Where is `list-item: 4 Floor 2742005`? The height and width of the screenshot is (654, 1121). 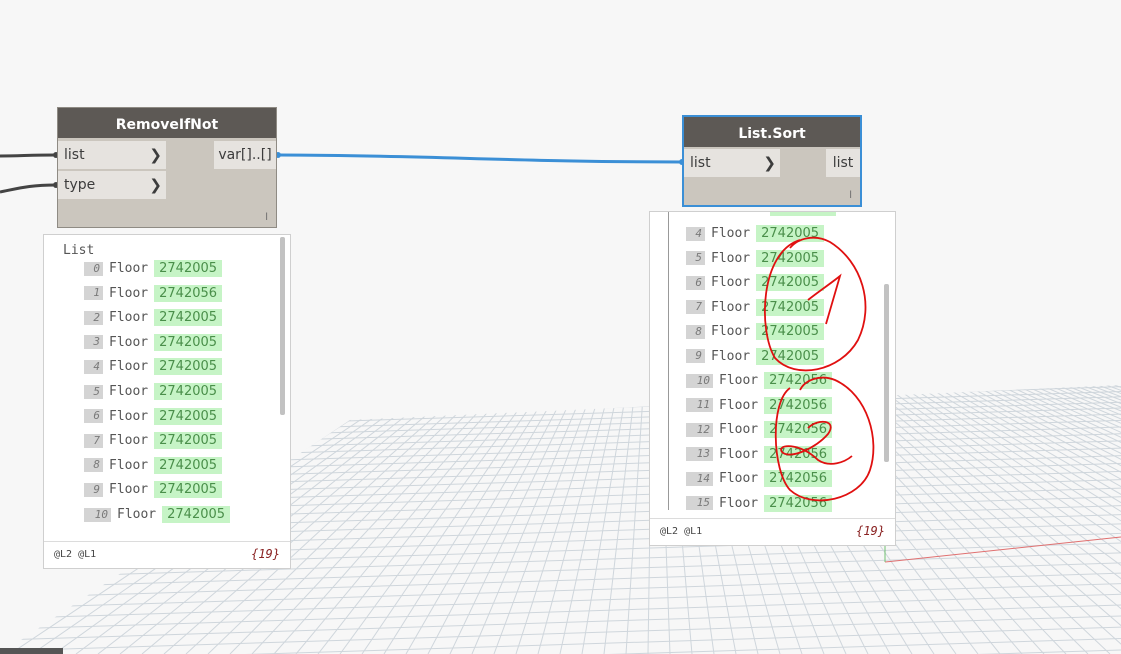 list-item: 4 Floor 2742005 is located at coordinates (755, 235).